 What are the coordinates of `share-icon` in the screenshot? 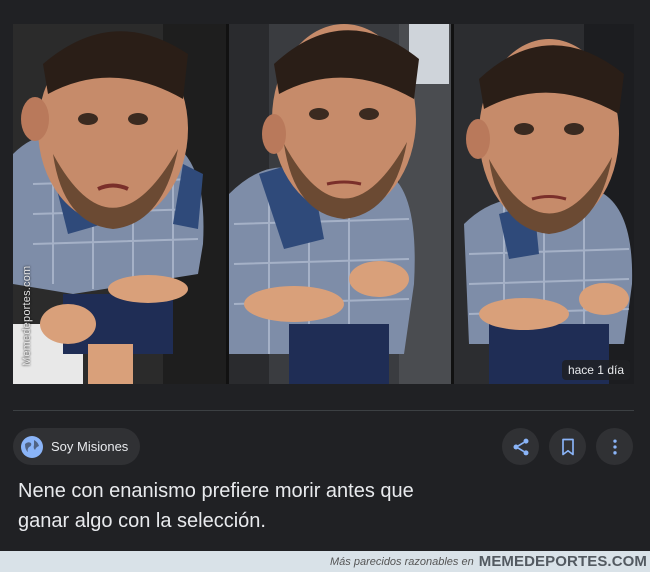 It's located at (520, 446).